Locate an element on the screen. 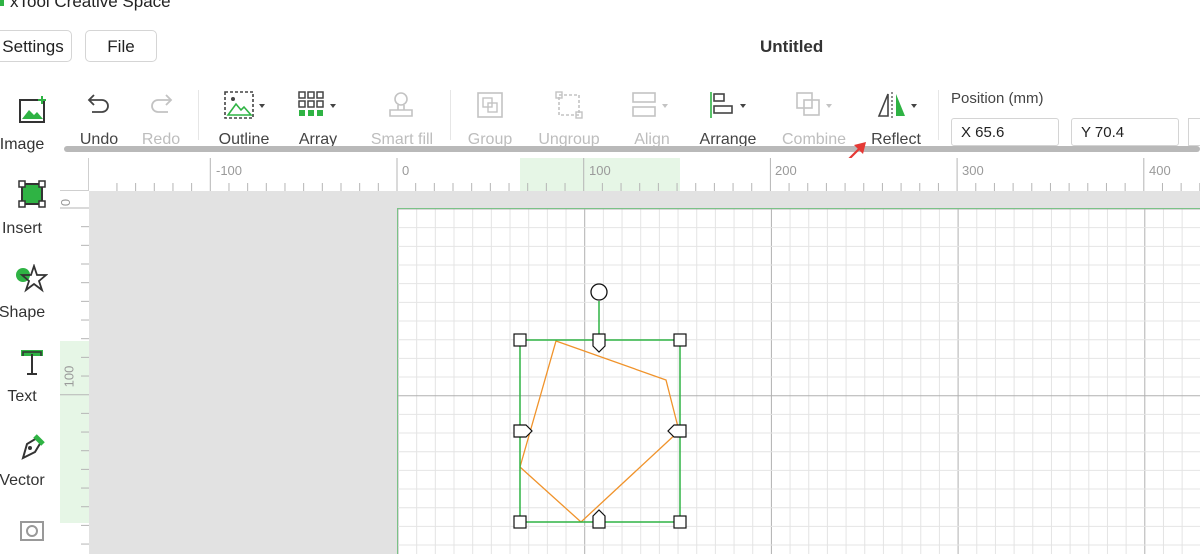  resize-handle-top is located at coordinates (599, 343).